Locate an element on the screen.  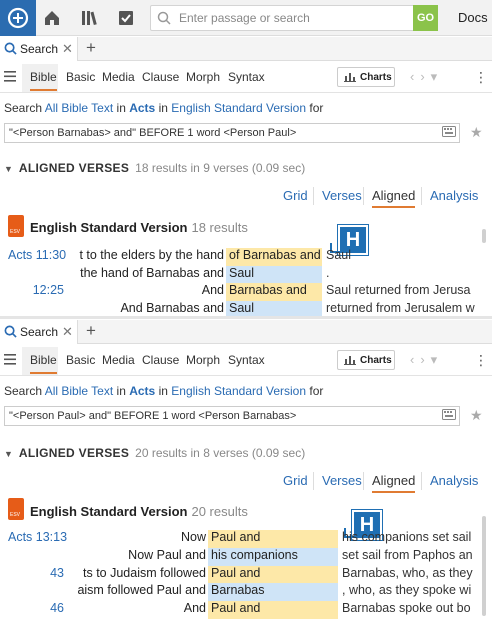
docs-menu: Docs is located at coordinates (473, 17).